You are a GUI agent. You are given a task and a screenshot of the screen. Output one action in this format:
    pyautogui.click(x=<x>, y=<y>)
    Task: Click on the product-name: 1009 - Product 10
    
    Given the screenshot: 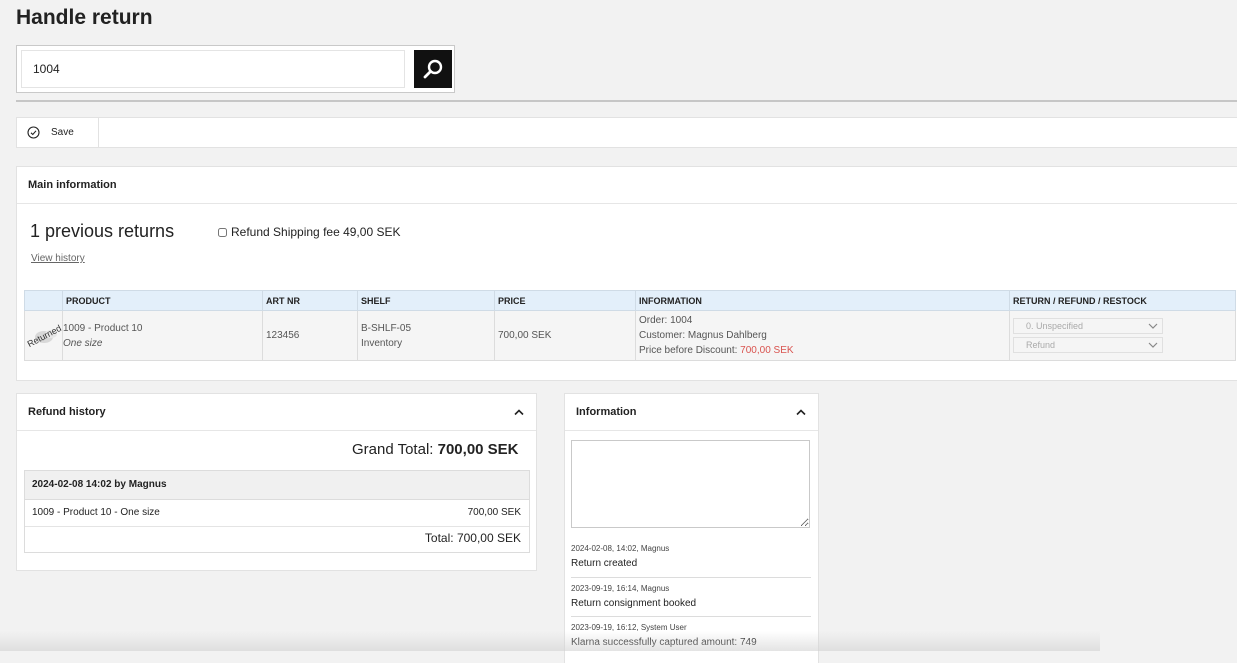 What is the action you would take?
    pyautogui.click(x=103, y=328)
    